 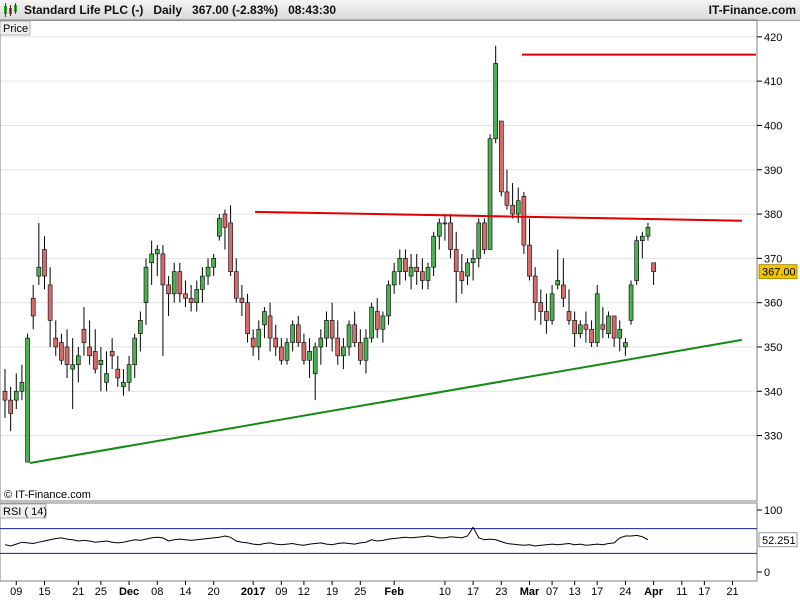 I want to click on y-tick-label: 340, so click(x=773, y=392).